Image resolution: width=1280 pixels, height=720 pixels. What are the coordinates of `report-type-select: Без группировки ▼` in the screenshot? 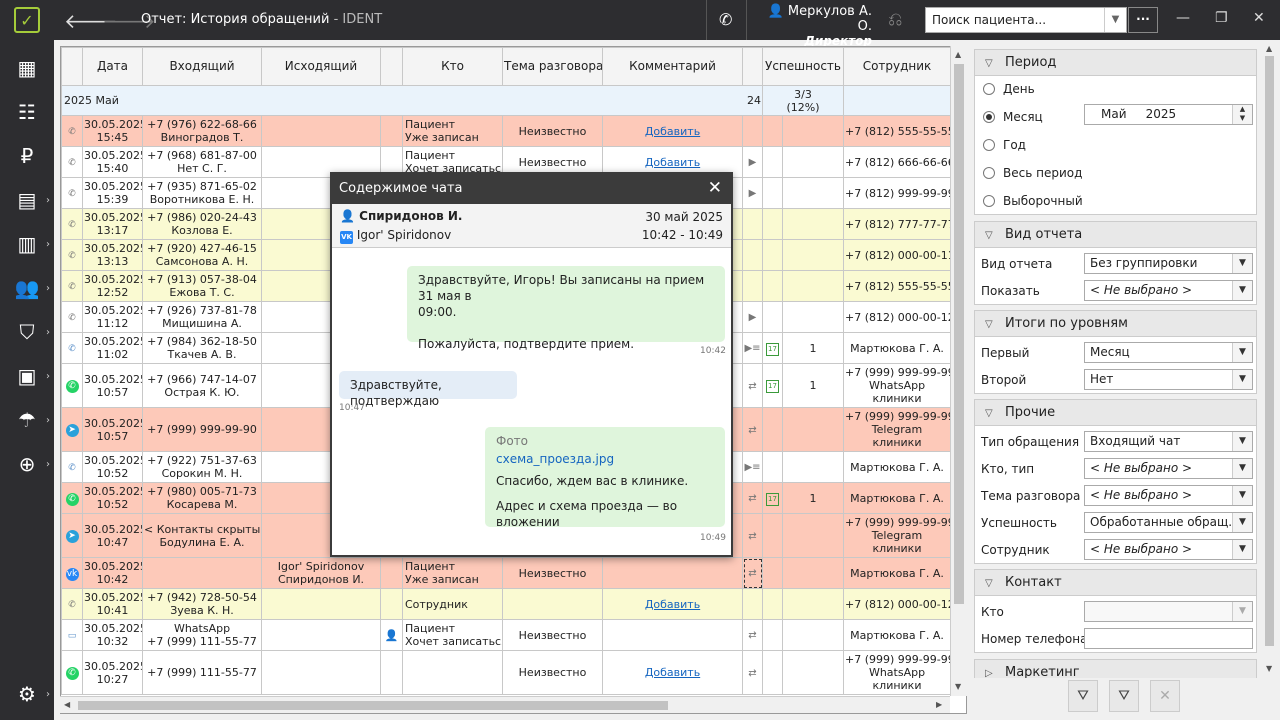 It's located at (1168, 263).